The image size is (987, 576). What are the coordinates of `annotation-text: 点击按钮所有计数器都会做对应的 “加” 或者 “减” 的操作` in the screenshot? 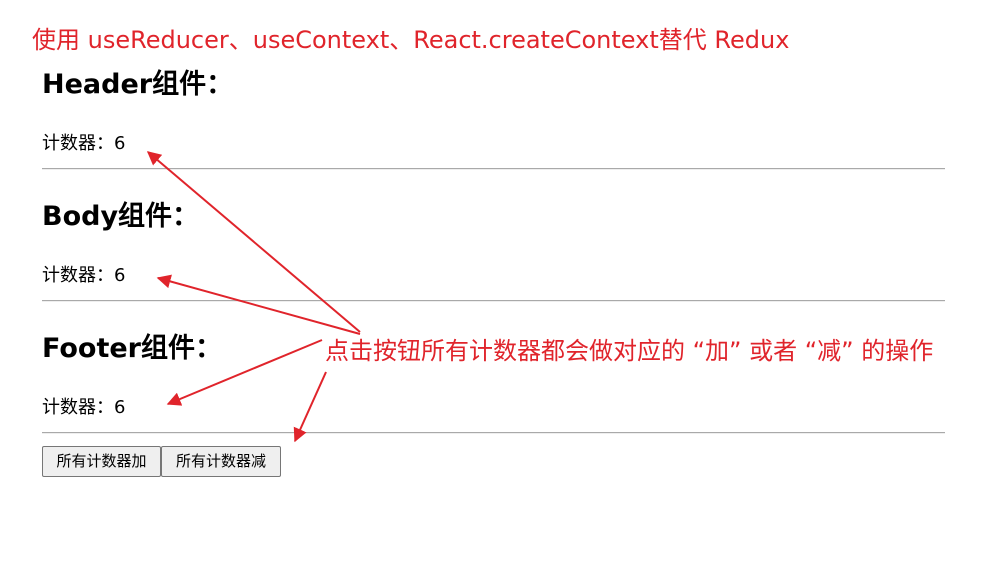 It's located at (629, 351).